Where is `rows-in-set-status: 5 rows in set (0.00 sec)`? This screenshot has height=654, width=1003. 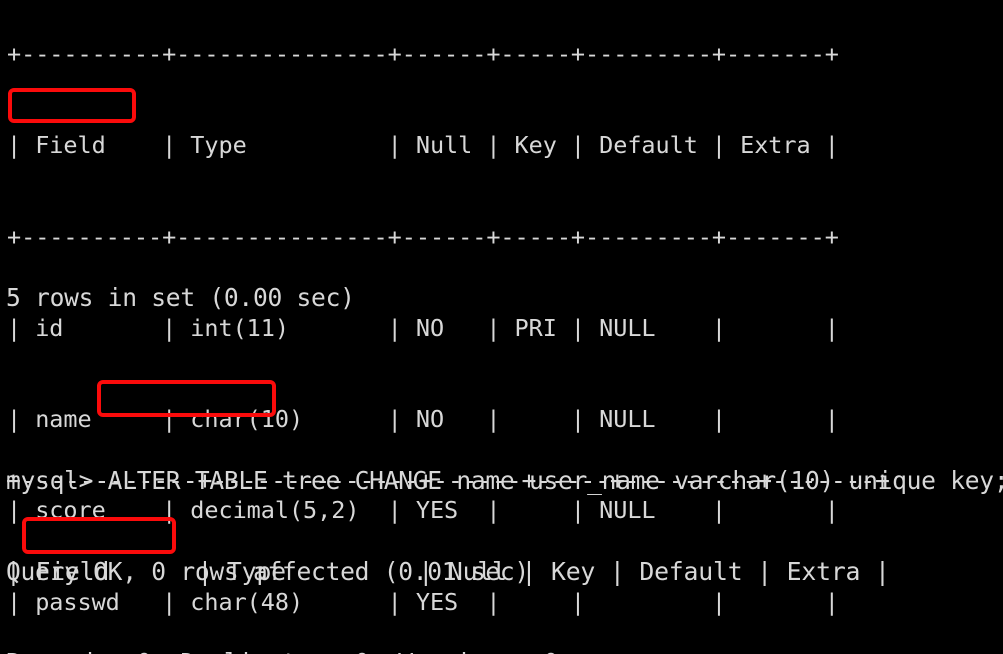
rows-in-set-status: 5 rows in set (0.00 sec) is located at coordinates (180, 297).